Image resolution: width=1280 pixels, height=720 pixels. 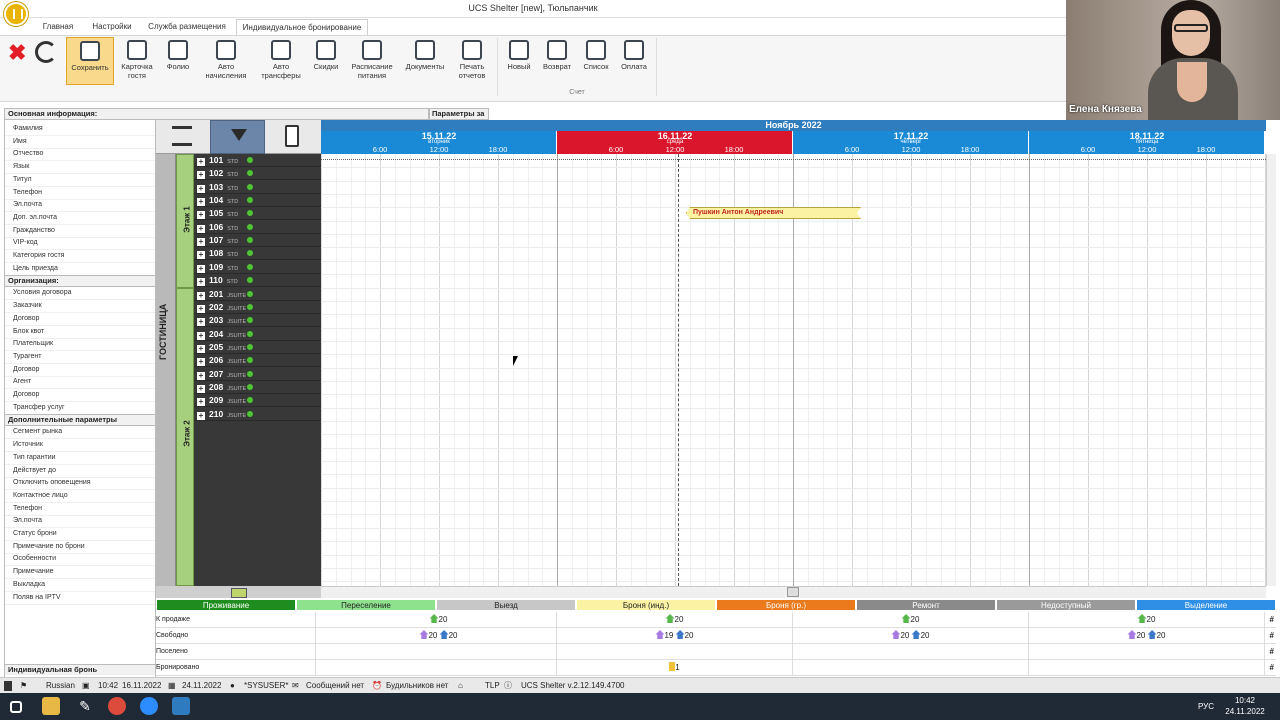 What do you see at coordinates (257, 160) in the screenshot?
I see `room-row: +101 STD` at bounding box center [257, 160].